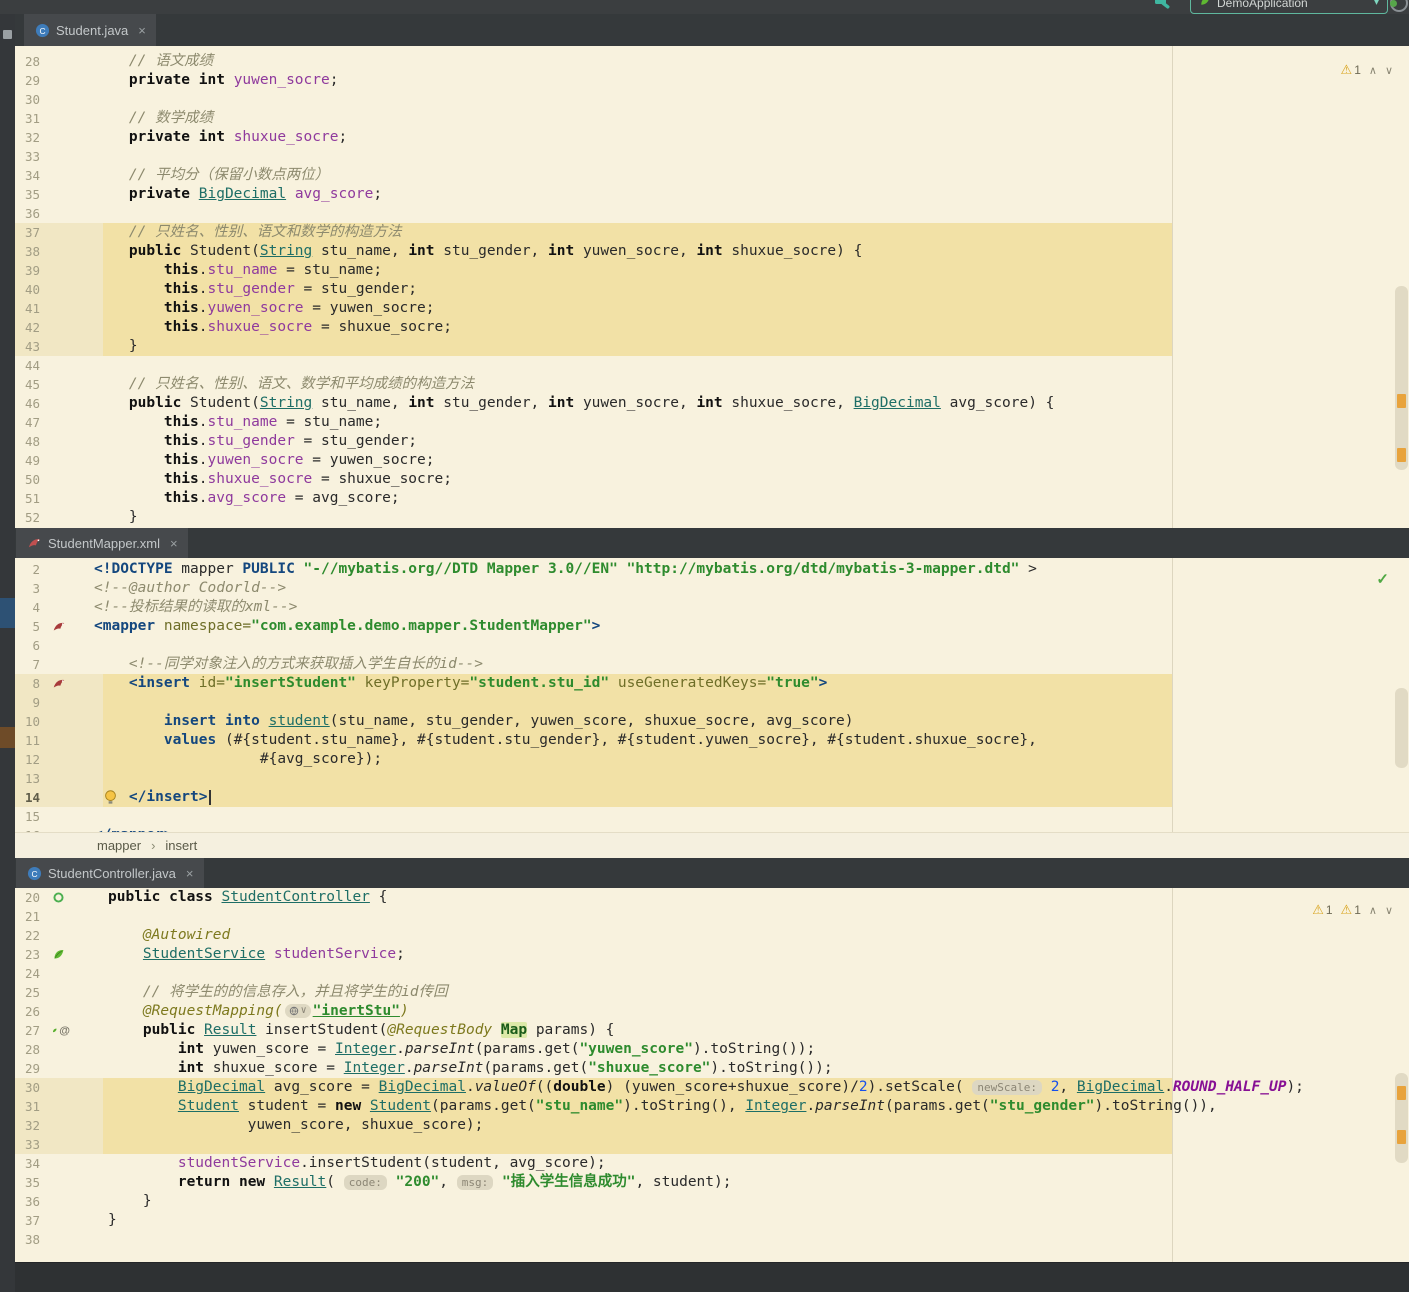 This screenshot has width=1409, height=1292. Describe the element at coordinates (712, 816) in the screenshot. I see `code-line: 15` at that location.